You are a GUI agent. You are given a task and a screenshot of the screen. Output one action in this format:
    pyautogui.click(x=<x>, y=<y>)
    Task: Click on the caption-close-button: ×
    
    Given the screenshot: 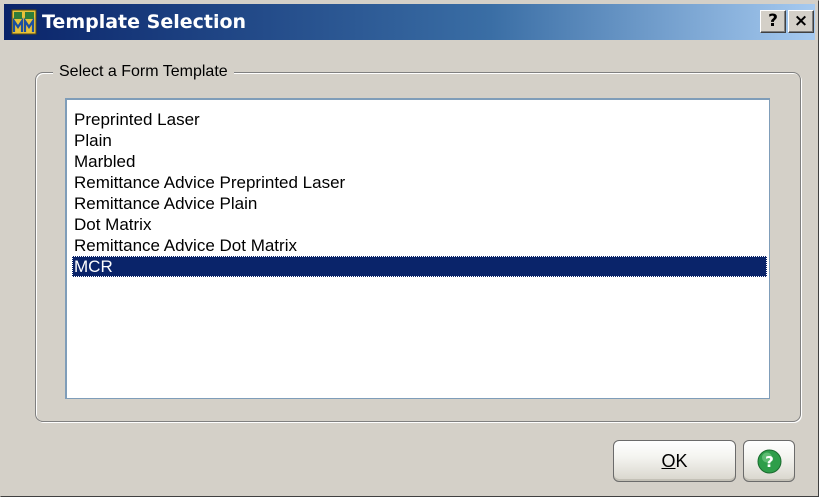 What is the action you would take?
    pyautogui.click(x=801, y=21)
    